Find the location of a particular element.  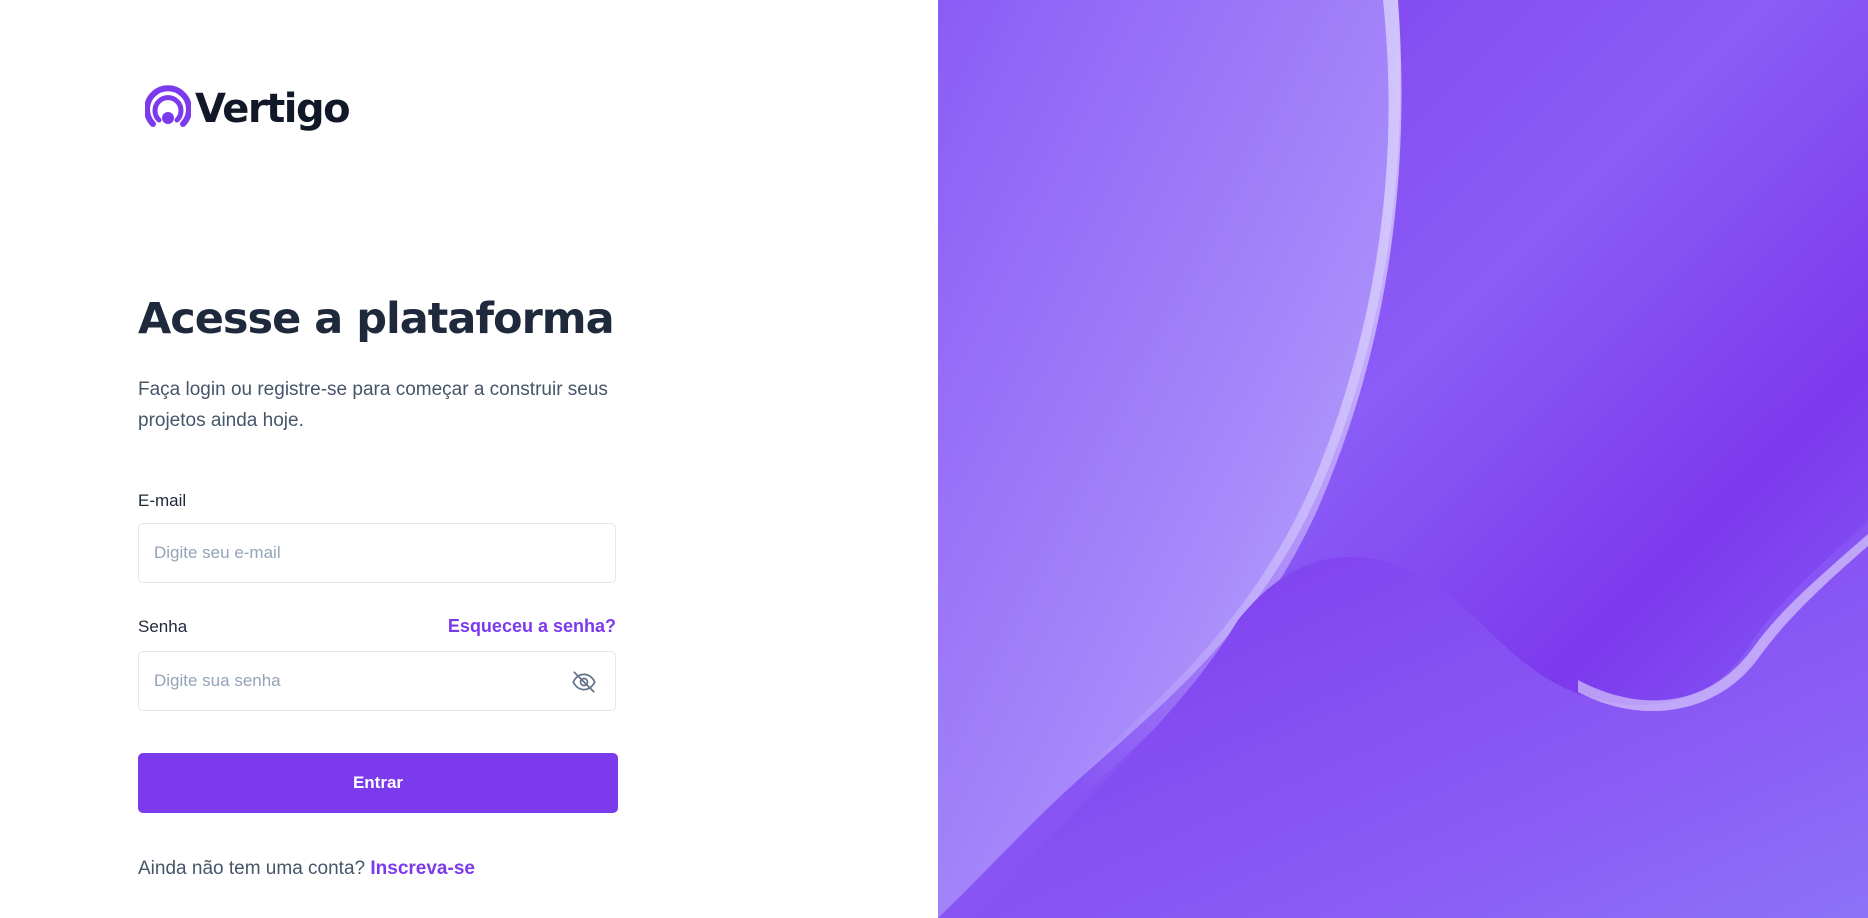

login-button: Entrar is located at coordinates (378, 783).